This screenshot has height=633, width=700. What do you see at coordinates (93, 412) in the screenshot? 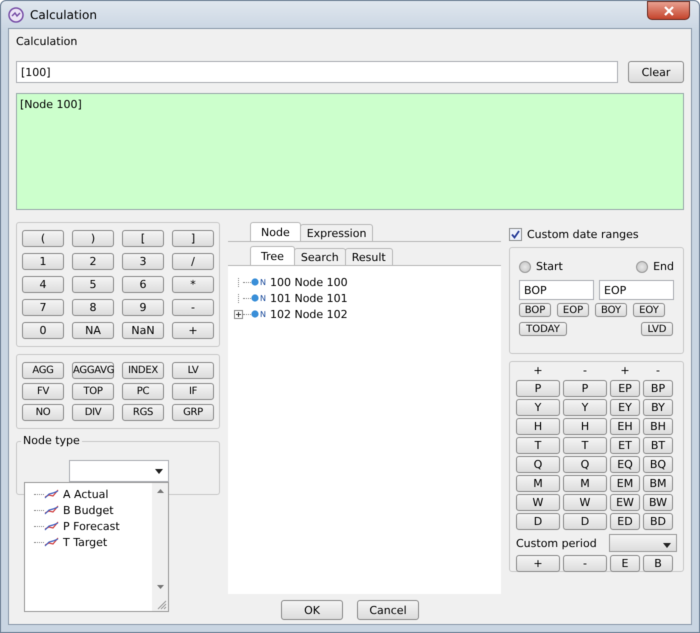
I see `function-button: DIV` at bounding box center [93, 412].